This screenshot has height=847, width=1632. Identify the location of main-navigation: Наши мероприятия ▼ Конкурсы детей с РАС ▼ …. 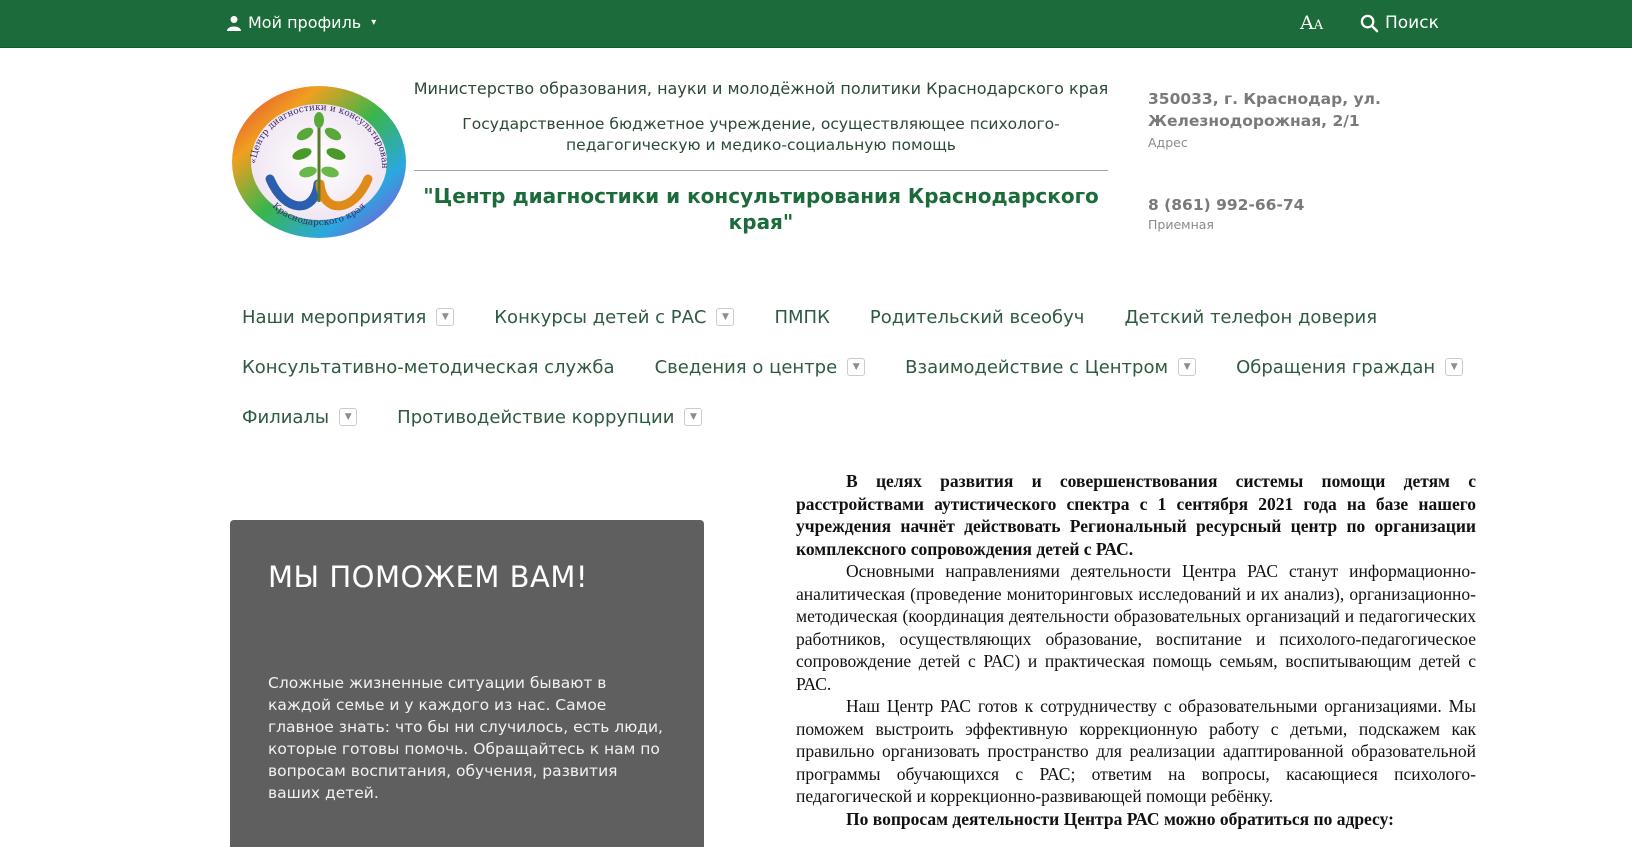
(853, 367).